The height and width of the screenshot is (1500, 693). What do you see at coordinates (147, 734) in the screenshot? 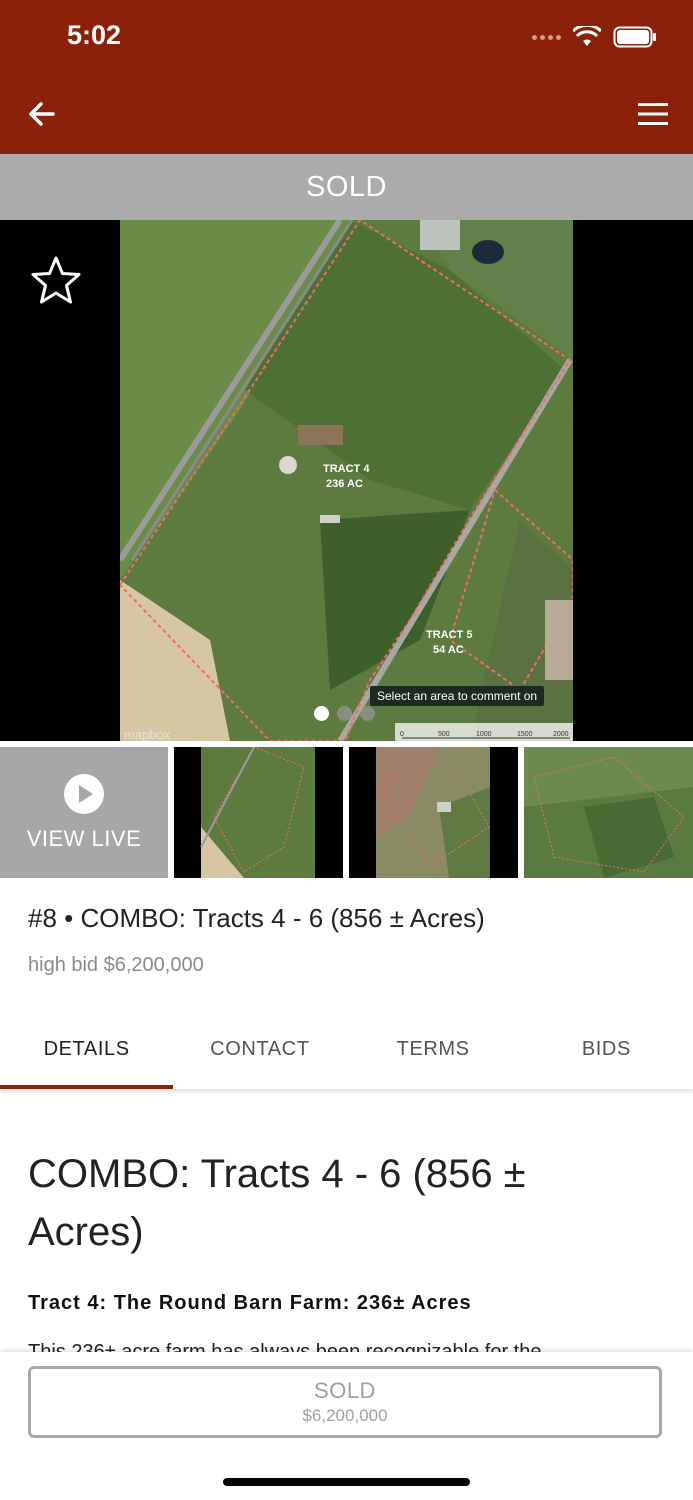
I see `mapbox-logo: mapbox` at bounding box center [147, 734].